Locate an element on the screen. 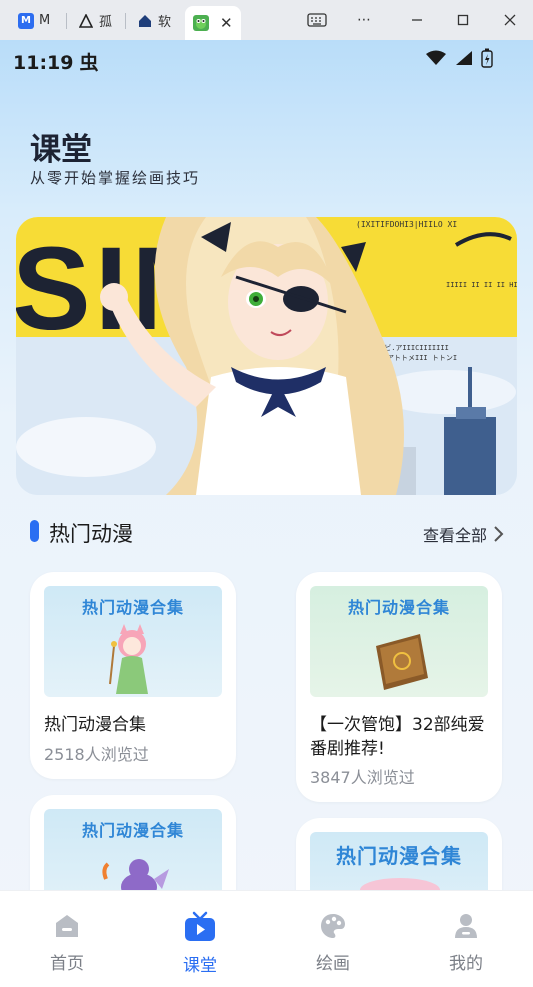 The image size is (533, 987). user-icon is located at coordinates (466, 926).